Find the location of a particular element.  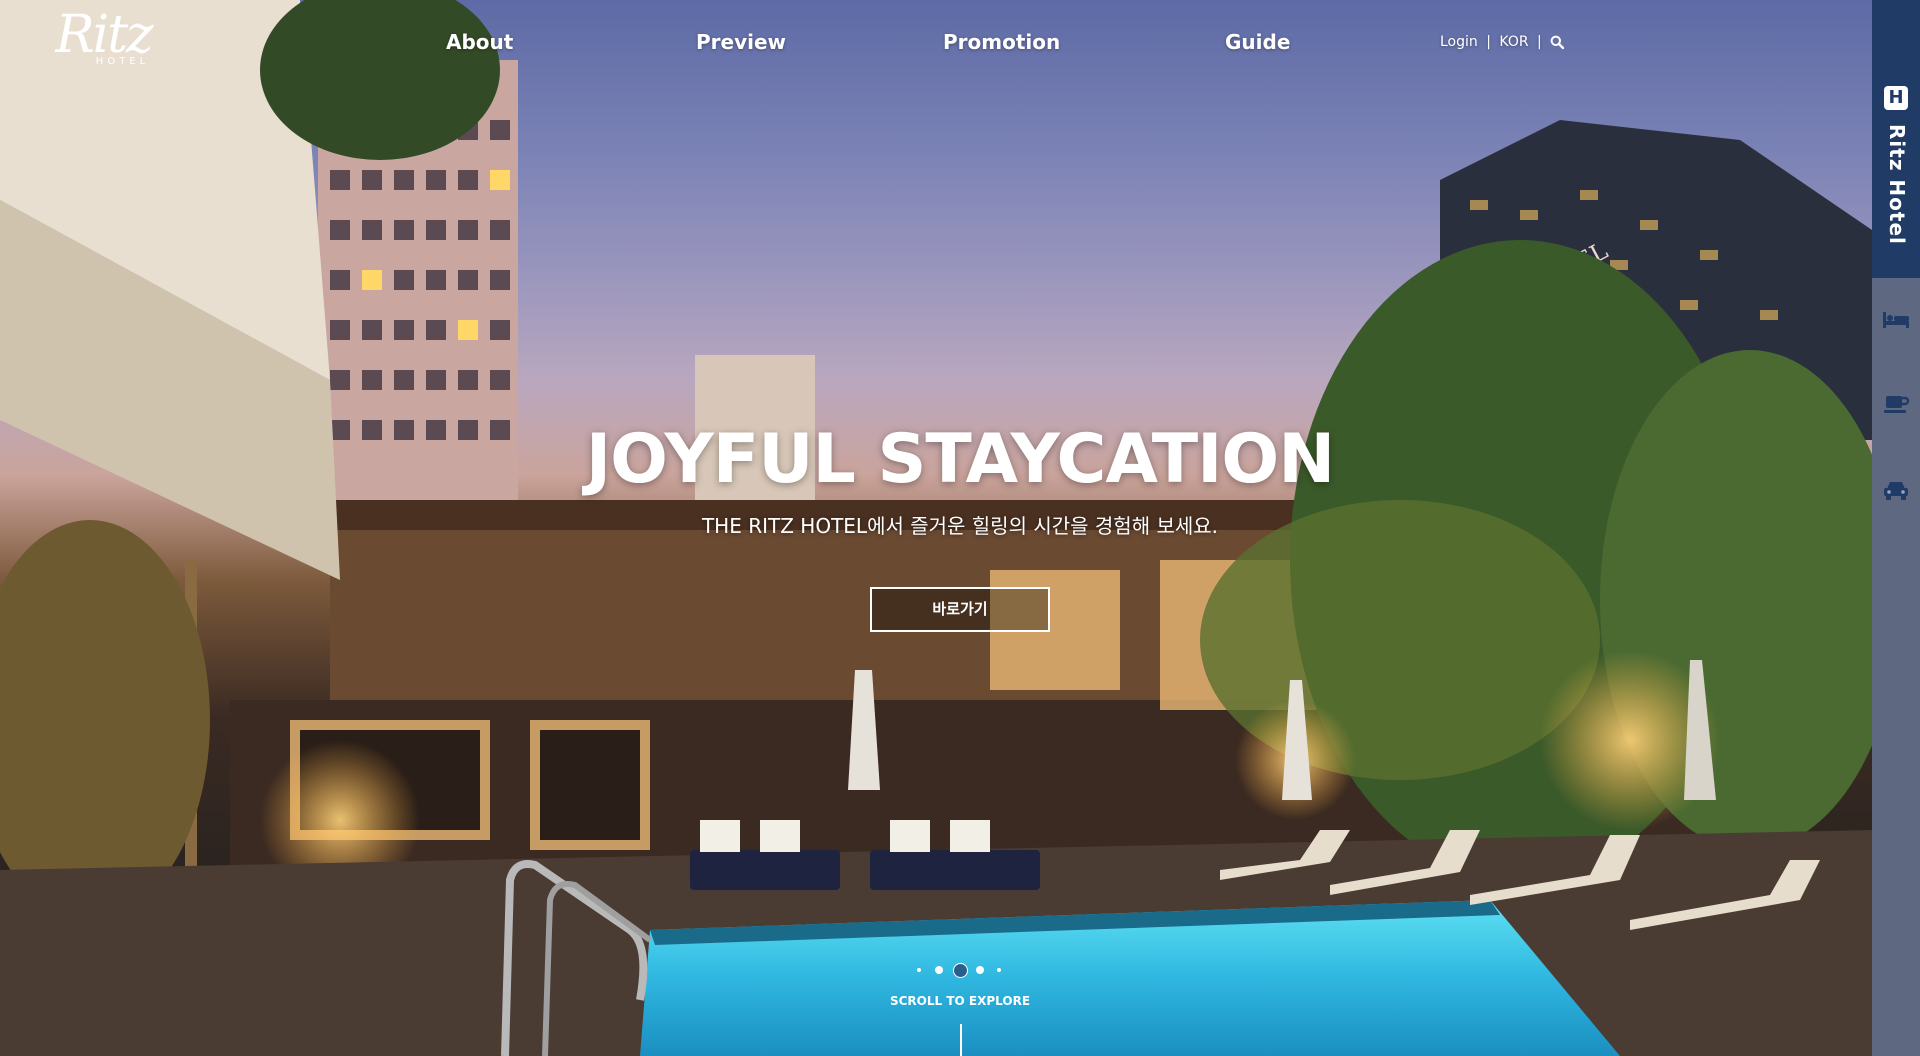

nav-preview: Preview is located at coordinates (741, 42).